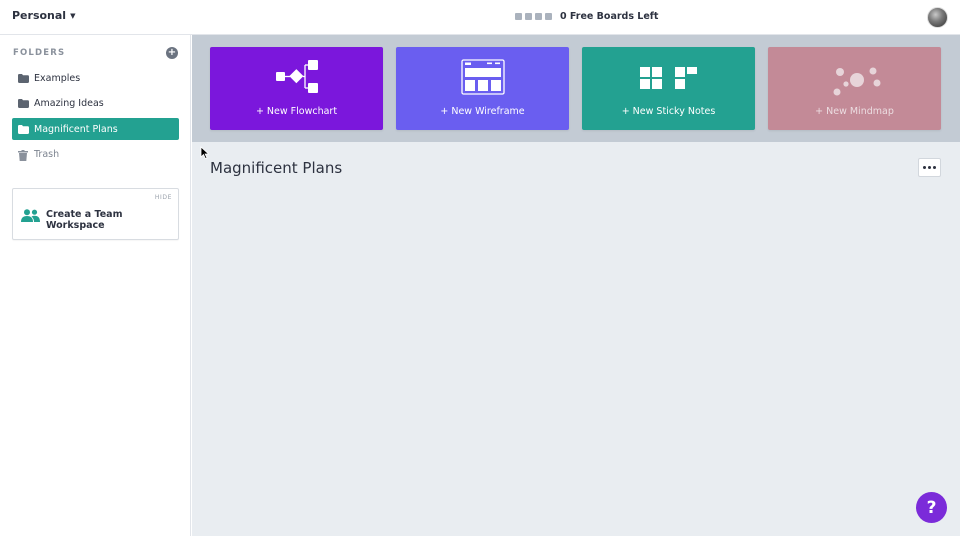 The width and height of the screenshot is (960, 536). I want to click on trash-icon, so click(23, 155).